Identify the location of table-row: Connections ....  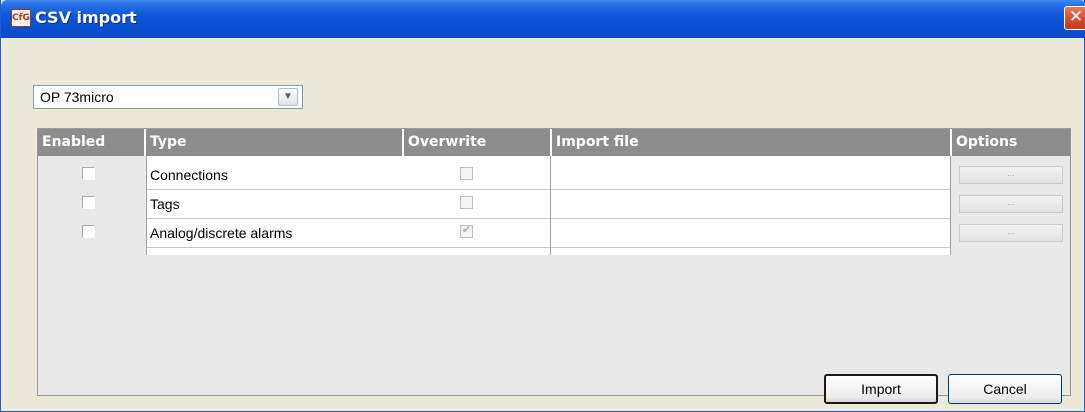
(554, 176).